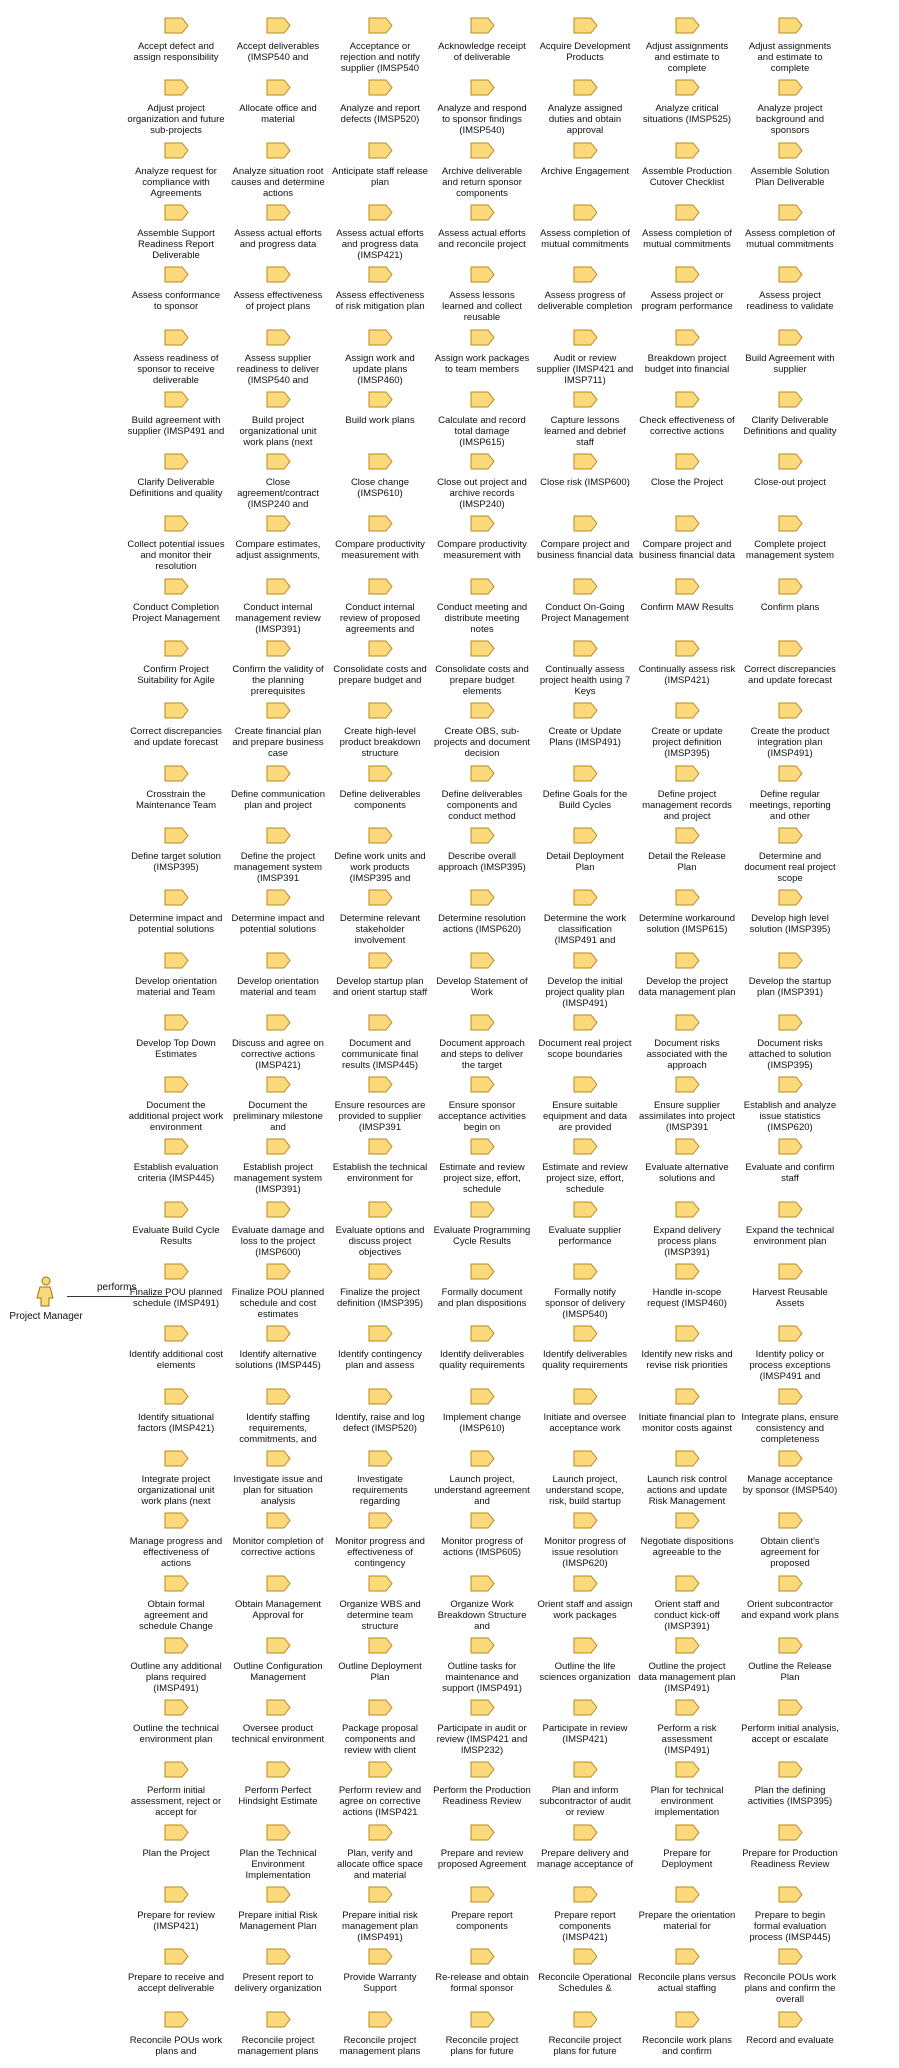  Describe the element at coordinates (278, 294) in the screenshot. I see `task-node: Assess effectiveness of project plans` at that location.